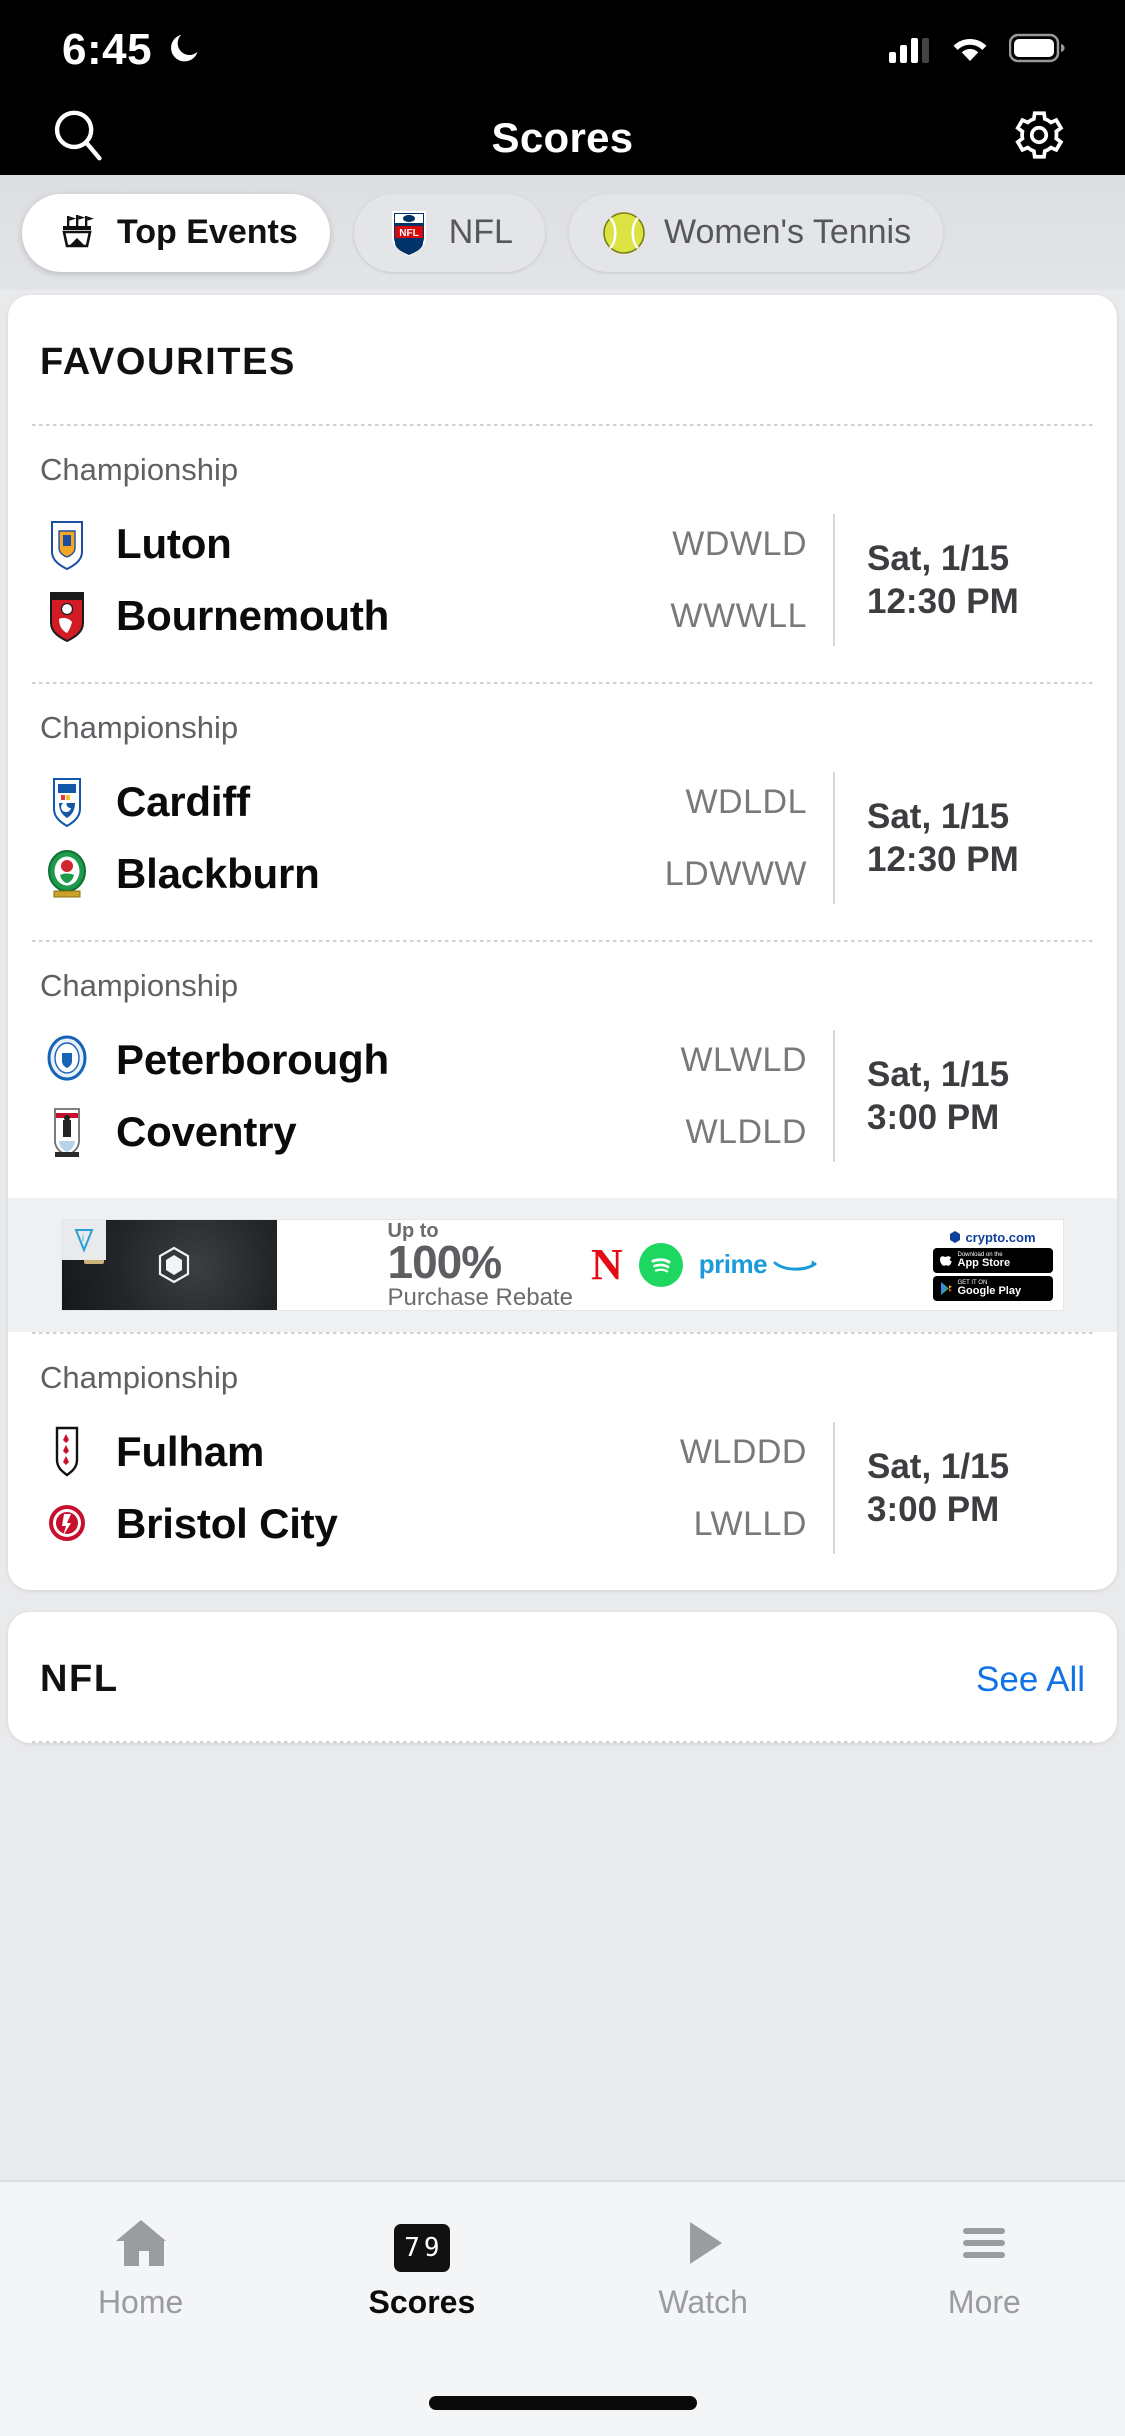 Image resolution: width=1125 pixels, height=2436 pixels. I want to click on coventry-city-crest, so click(67, 1132).